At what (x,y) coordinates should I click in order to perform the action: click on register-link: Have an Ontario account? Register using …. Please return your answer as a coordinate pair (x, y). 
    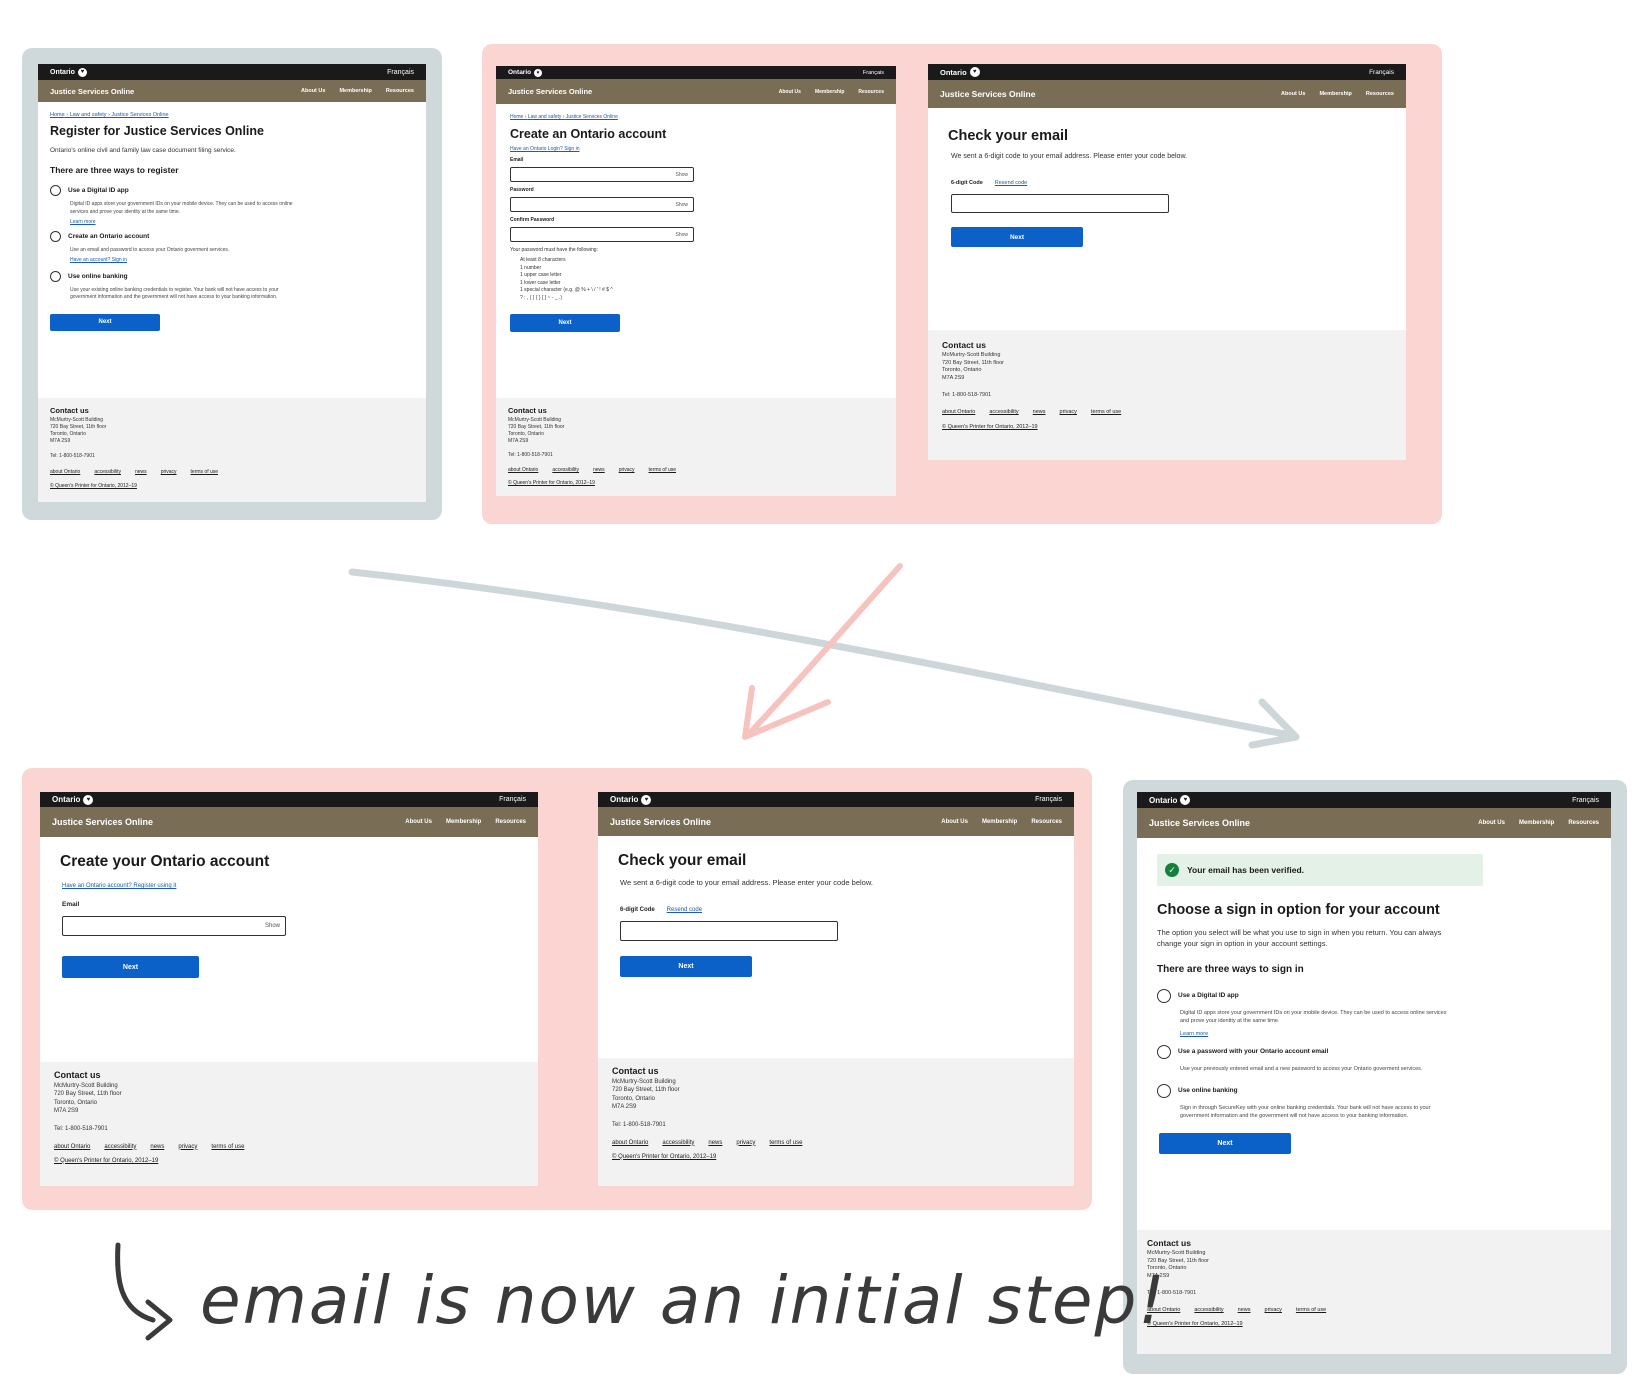
    Looking at the image, I should click on (289, 886).